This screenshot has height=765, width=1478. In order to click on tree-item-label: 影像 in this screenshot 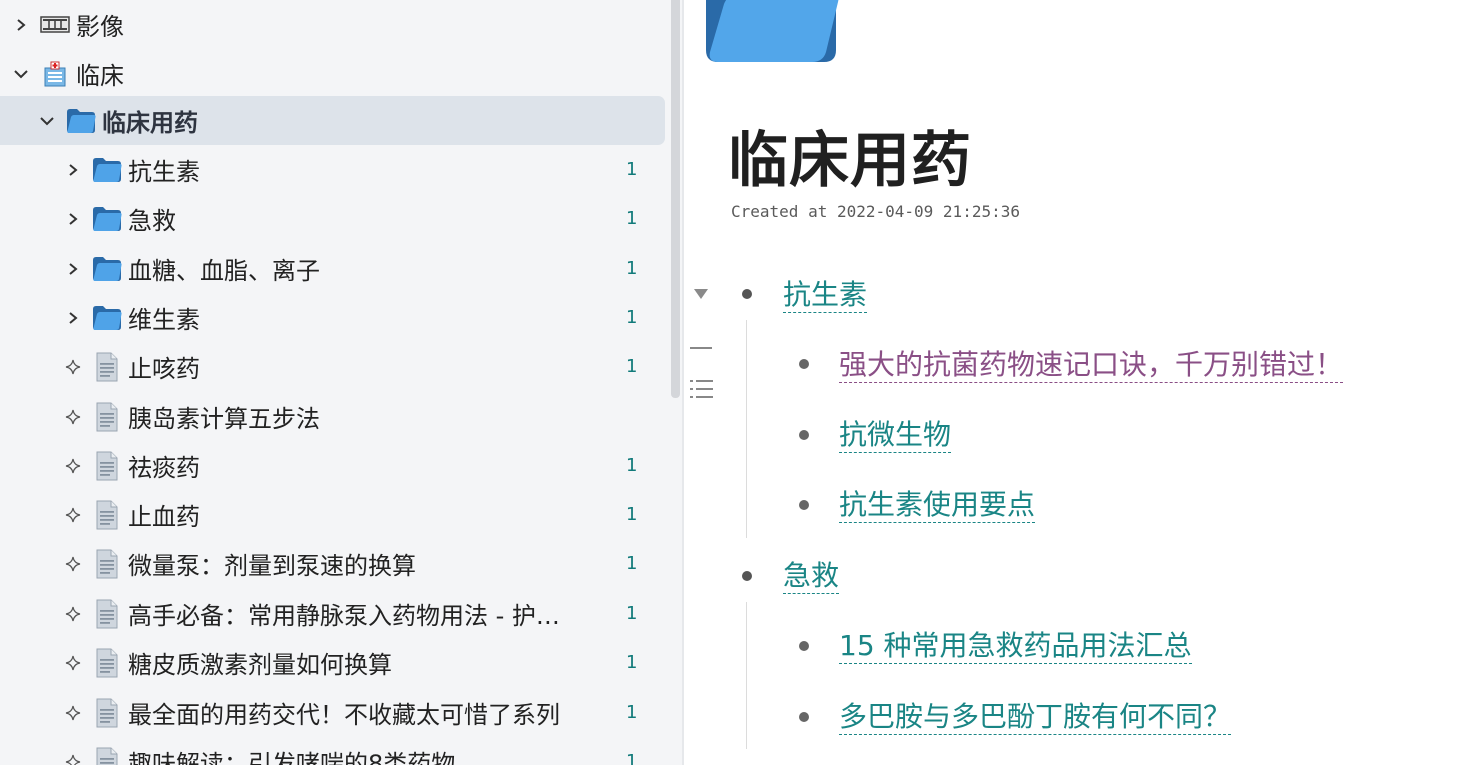, I will do `click(100, 27)`.